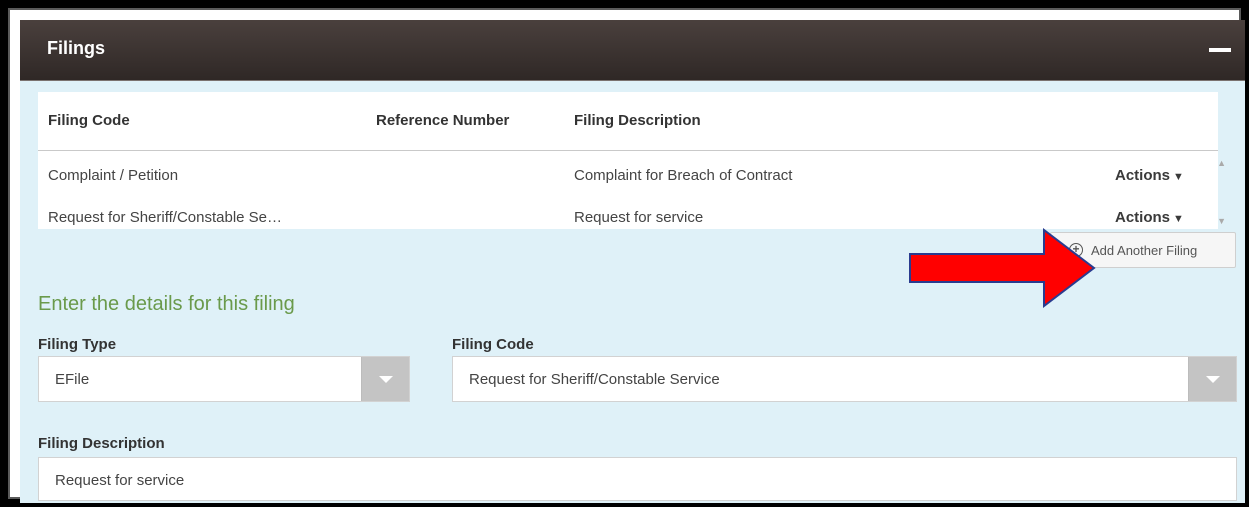 The width and height of the screenshot is (1249, 507). What do you see at coordinates (639, 217) in the screenshot?
I see `row-filing-description: Request for service` at bounding box center [639, 217].